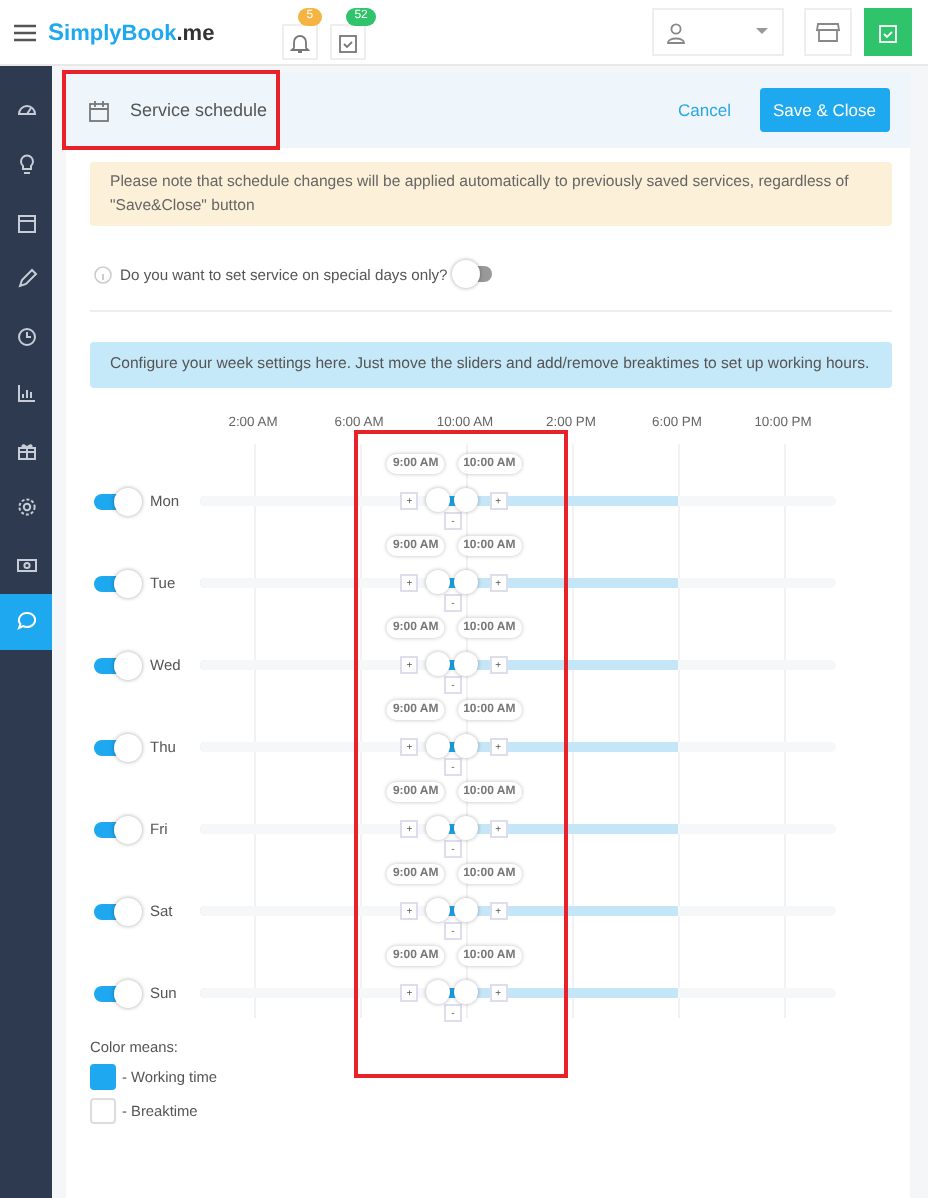 Image resolution: width=928 pixels, height=1198 pixels. Describe the element at coordinates (473, 274) in the screenshot. I see `special-days-toggle` at that location.